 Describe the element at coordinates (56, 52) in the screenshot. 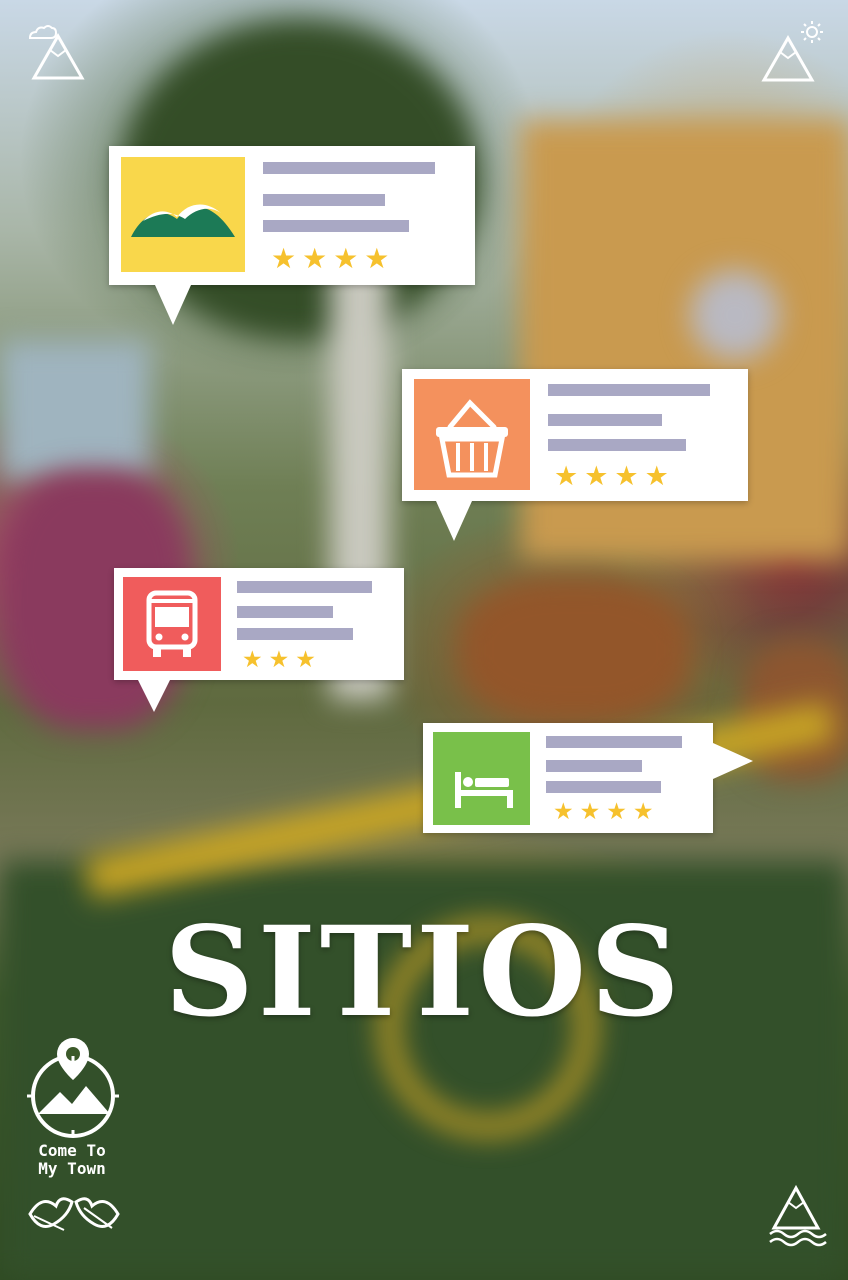

I see `cloud-mountain-icon` at that location.